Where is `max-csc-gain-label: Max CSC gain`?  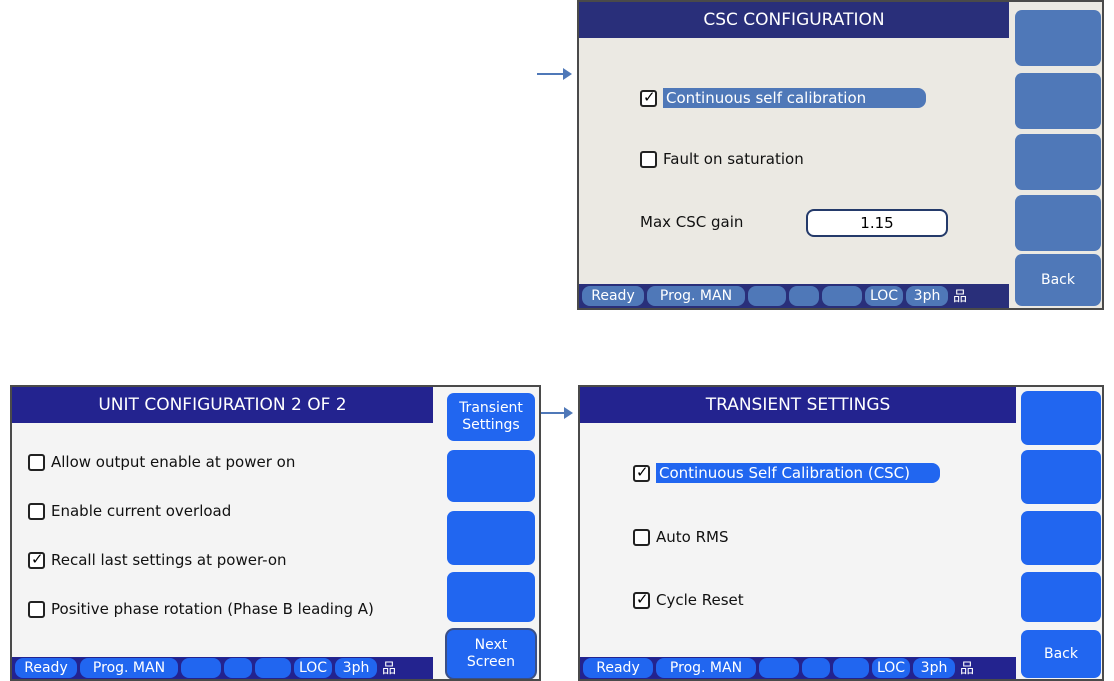
max-csc-gain-label: Max CSC gain is located at coordinates (692, 222).